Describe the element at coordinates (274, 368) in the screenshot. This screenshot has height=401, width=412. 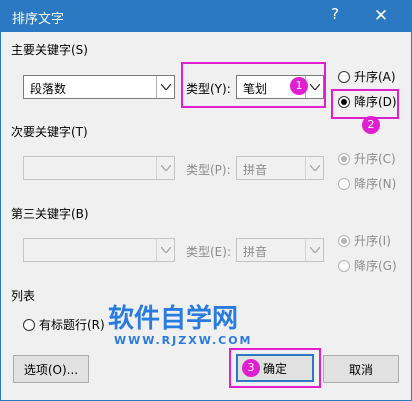
I see `ok-label: 确定` at that location.